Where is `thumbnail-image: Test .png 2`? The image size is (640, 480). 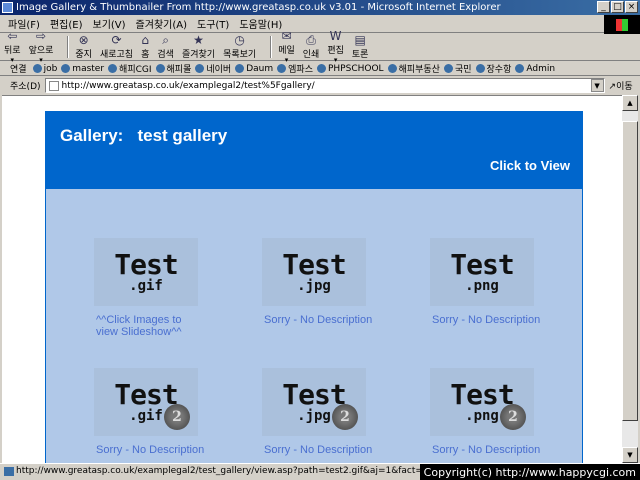
thumbnail-image: Test .png 2 is located at coordinates (482, 402).